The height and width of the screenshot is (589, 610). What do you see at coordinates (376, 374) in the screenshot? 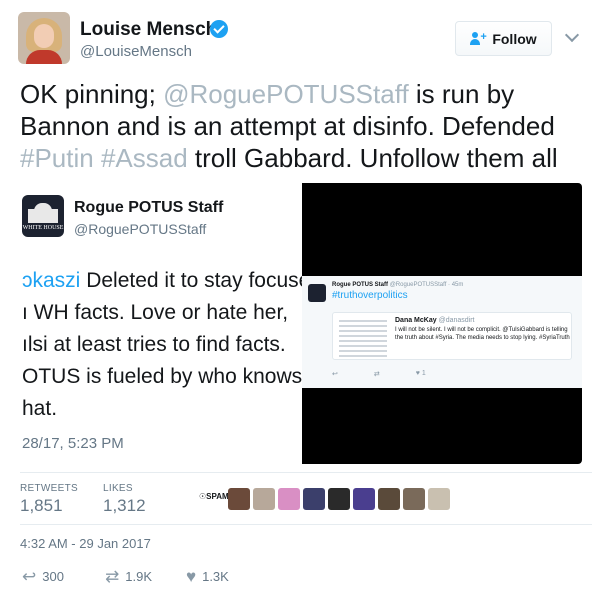
I see `inner-retweet-icon: ⇄` at bounding box center [376, 374].